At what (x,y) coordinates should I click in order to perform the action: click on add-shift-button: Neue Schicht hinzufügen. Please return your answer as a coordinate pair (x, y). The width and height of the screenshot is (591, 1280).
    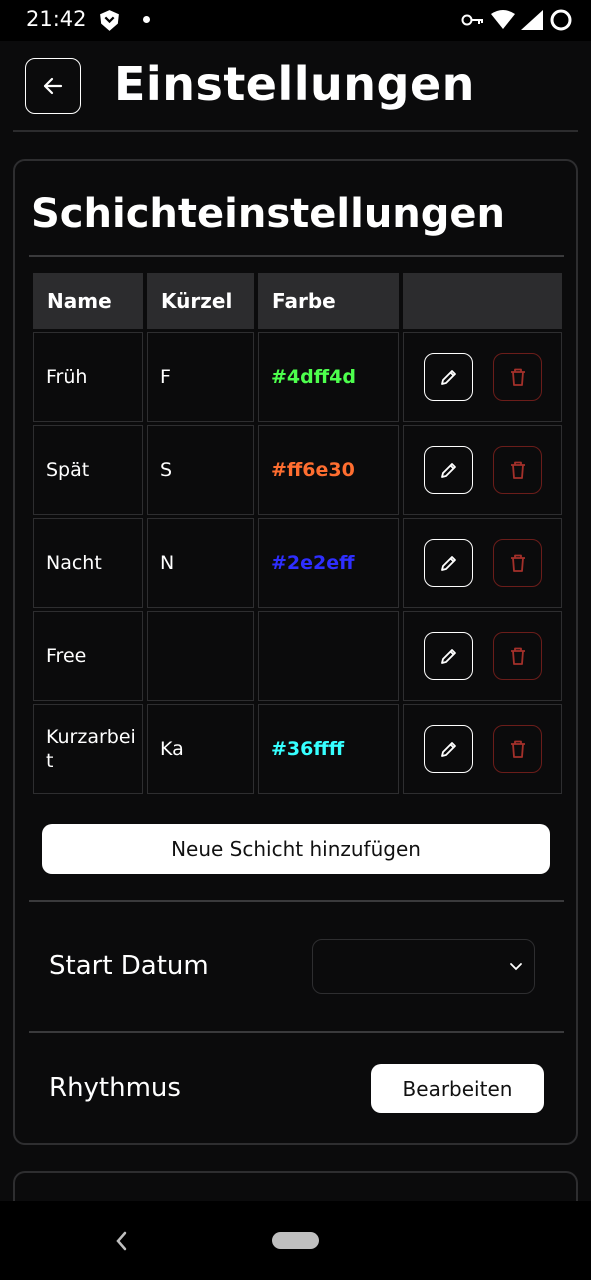
    Looking at the image, I should click on (296, 849).